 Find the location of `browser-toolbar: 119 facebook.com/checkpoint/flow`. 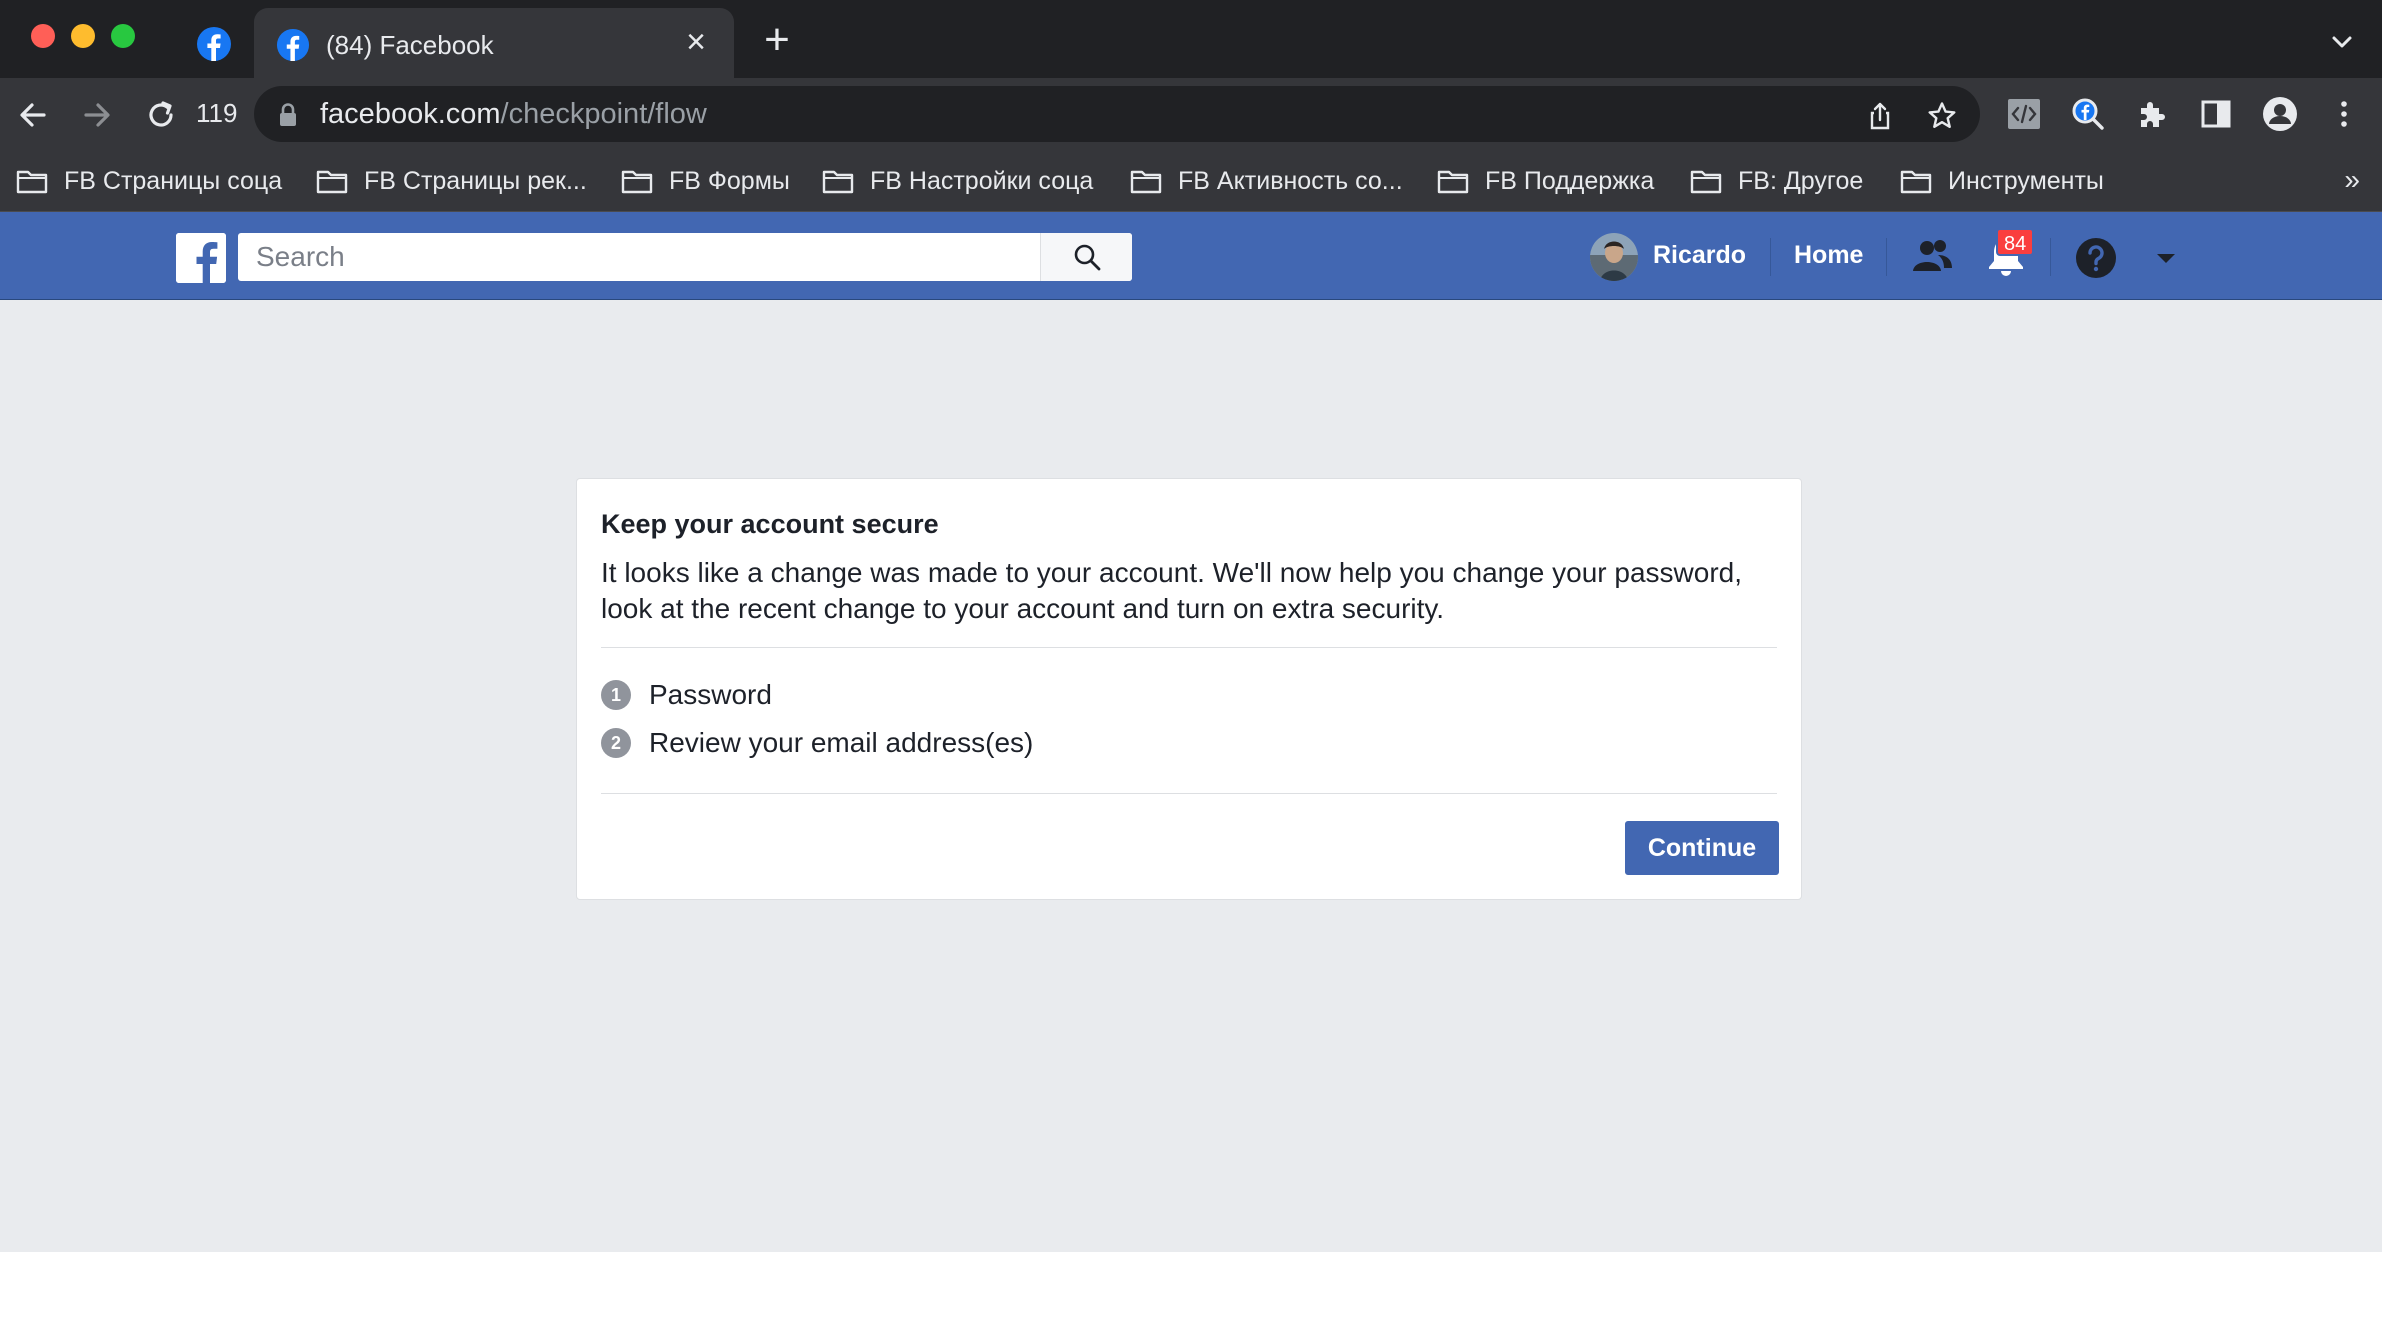

browser-toolbar: 119 facebook.com/checkpoint/flow is located at coordinates (1191, 114).